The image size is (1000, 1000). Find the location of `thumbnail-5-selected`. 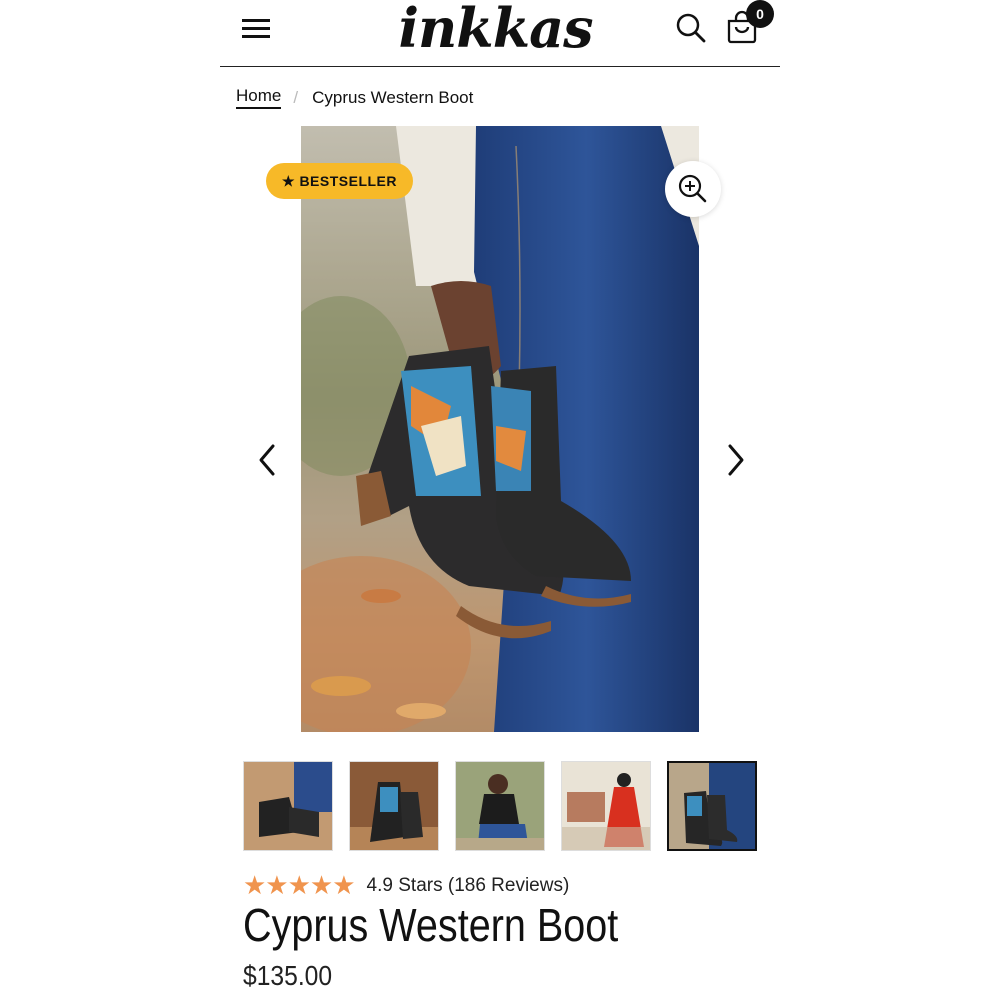

thumbnail-5-selected is located at coordinates (712, 806).